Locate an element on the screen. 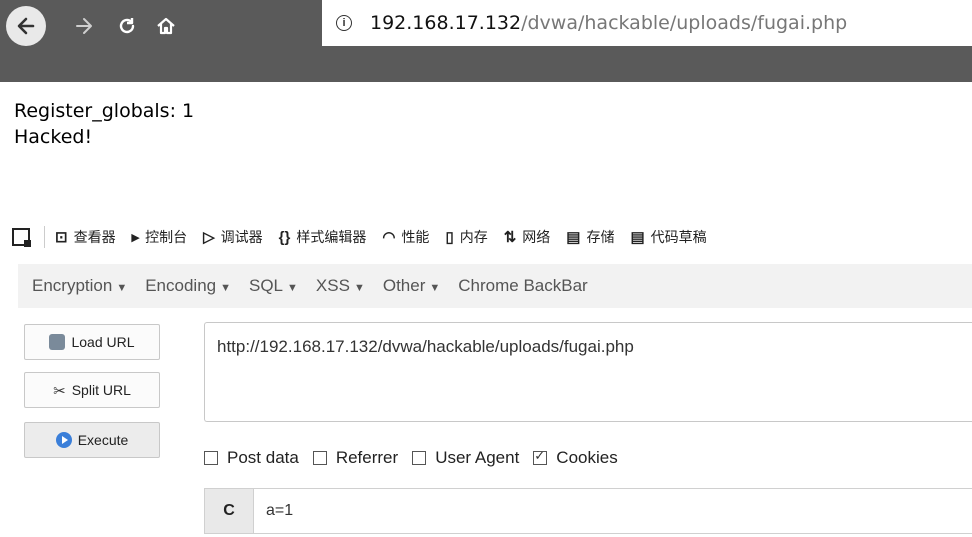 The width and height of the screenshot is (972, 537). inspector-icon: ⊡ is located at coordinates (61, 237).